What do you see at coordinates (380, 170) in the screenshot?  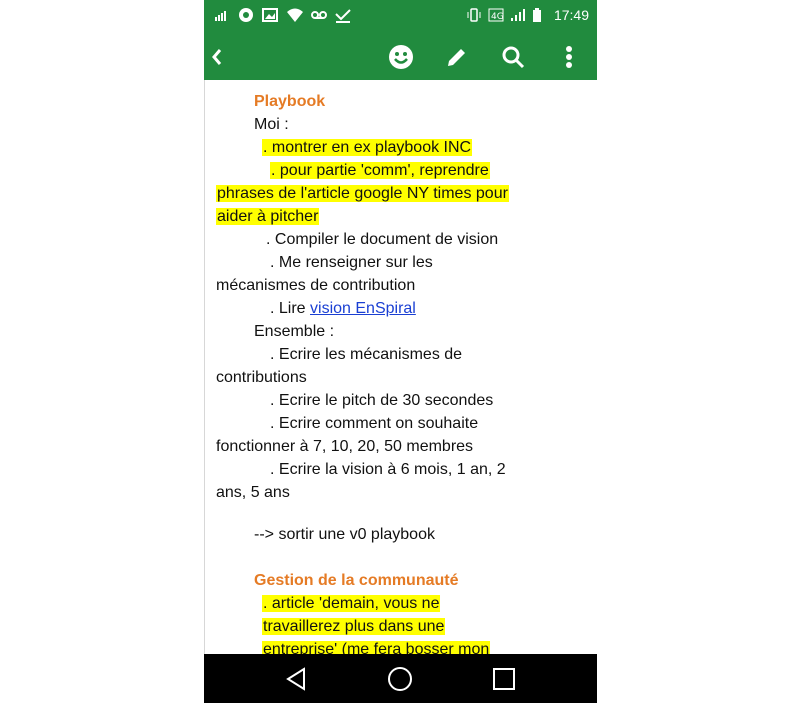 I see `highlighted-text: . pour partie 'comm', reprendre` at bounding box center [380, 170].